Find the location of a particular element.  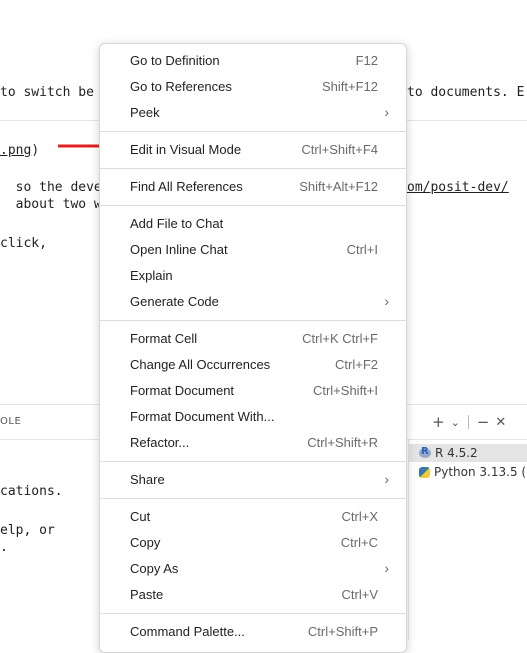

menu-item-label: Paste is located at coordinates (147, 594).